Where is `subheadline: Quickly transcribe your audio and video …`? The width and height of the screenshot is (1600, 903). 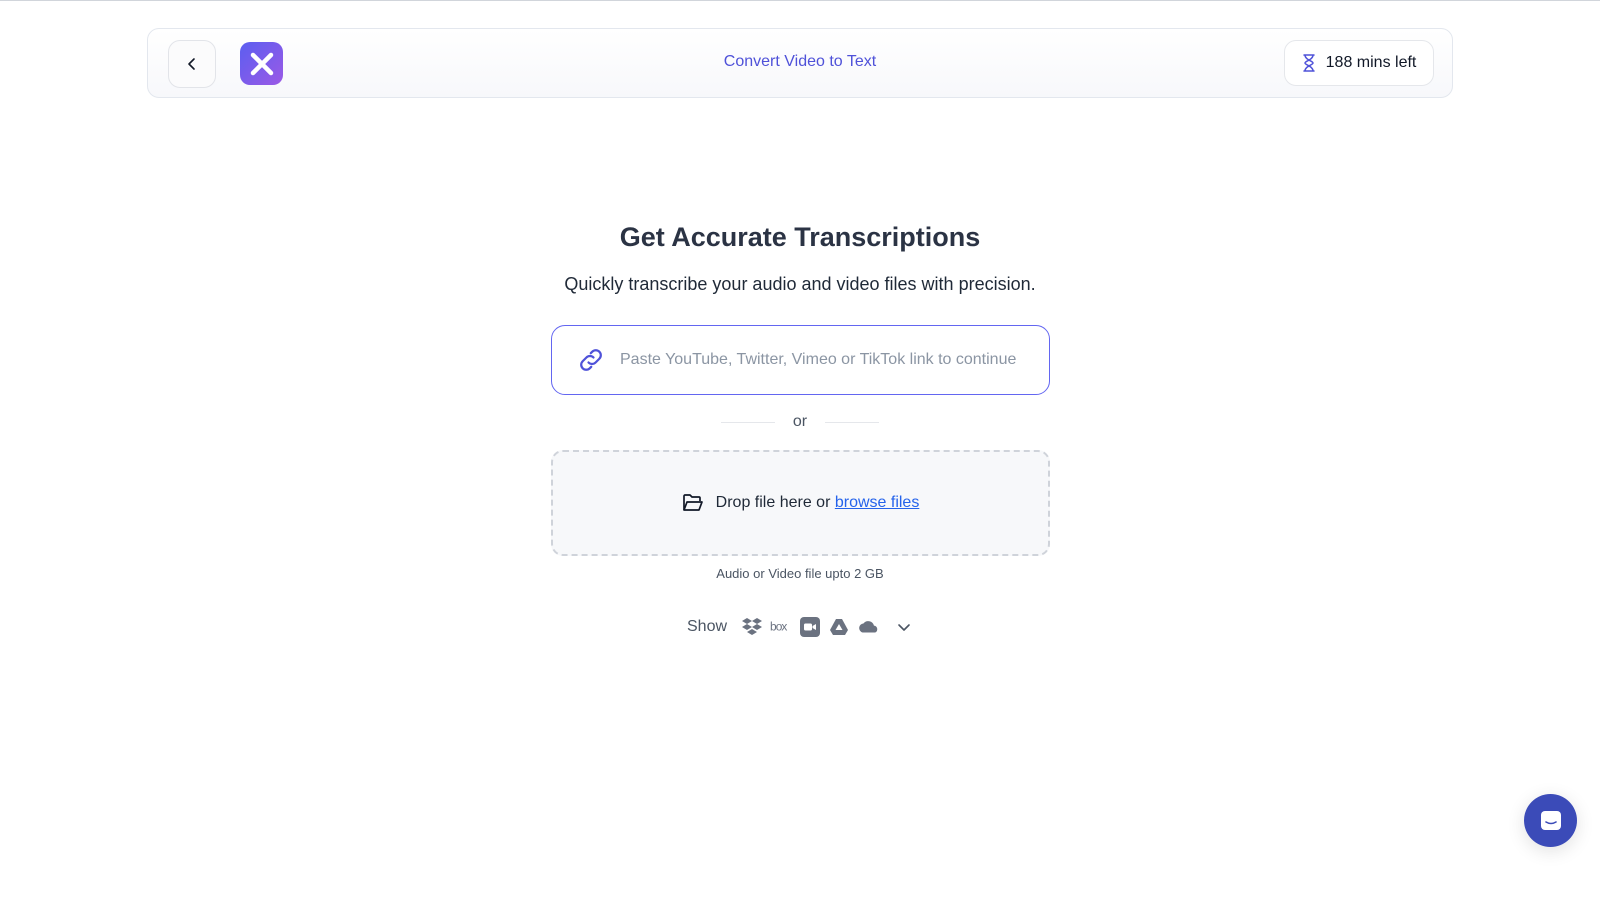
subheadline: Quickly transcribe your audio and video … is located at coordinates (800, 284).